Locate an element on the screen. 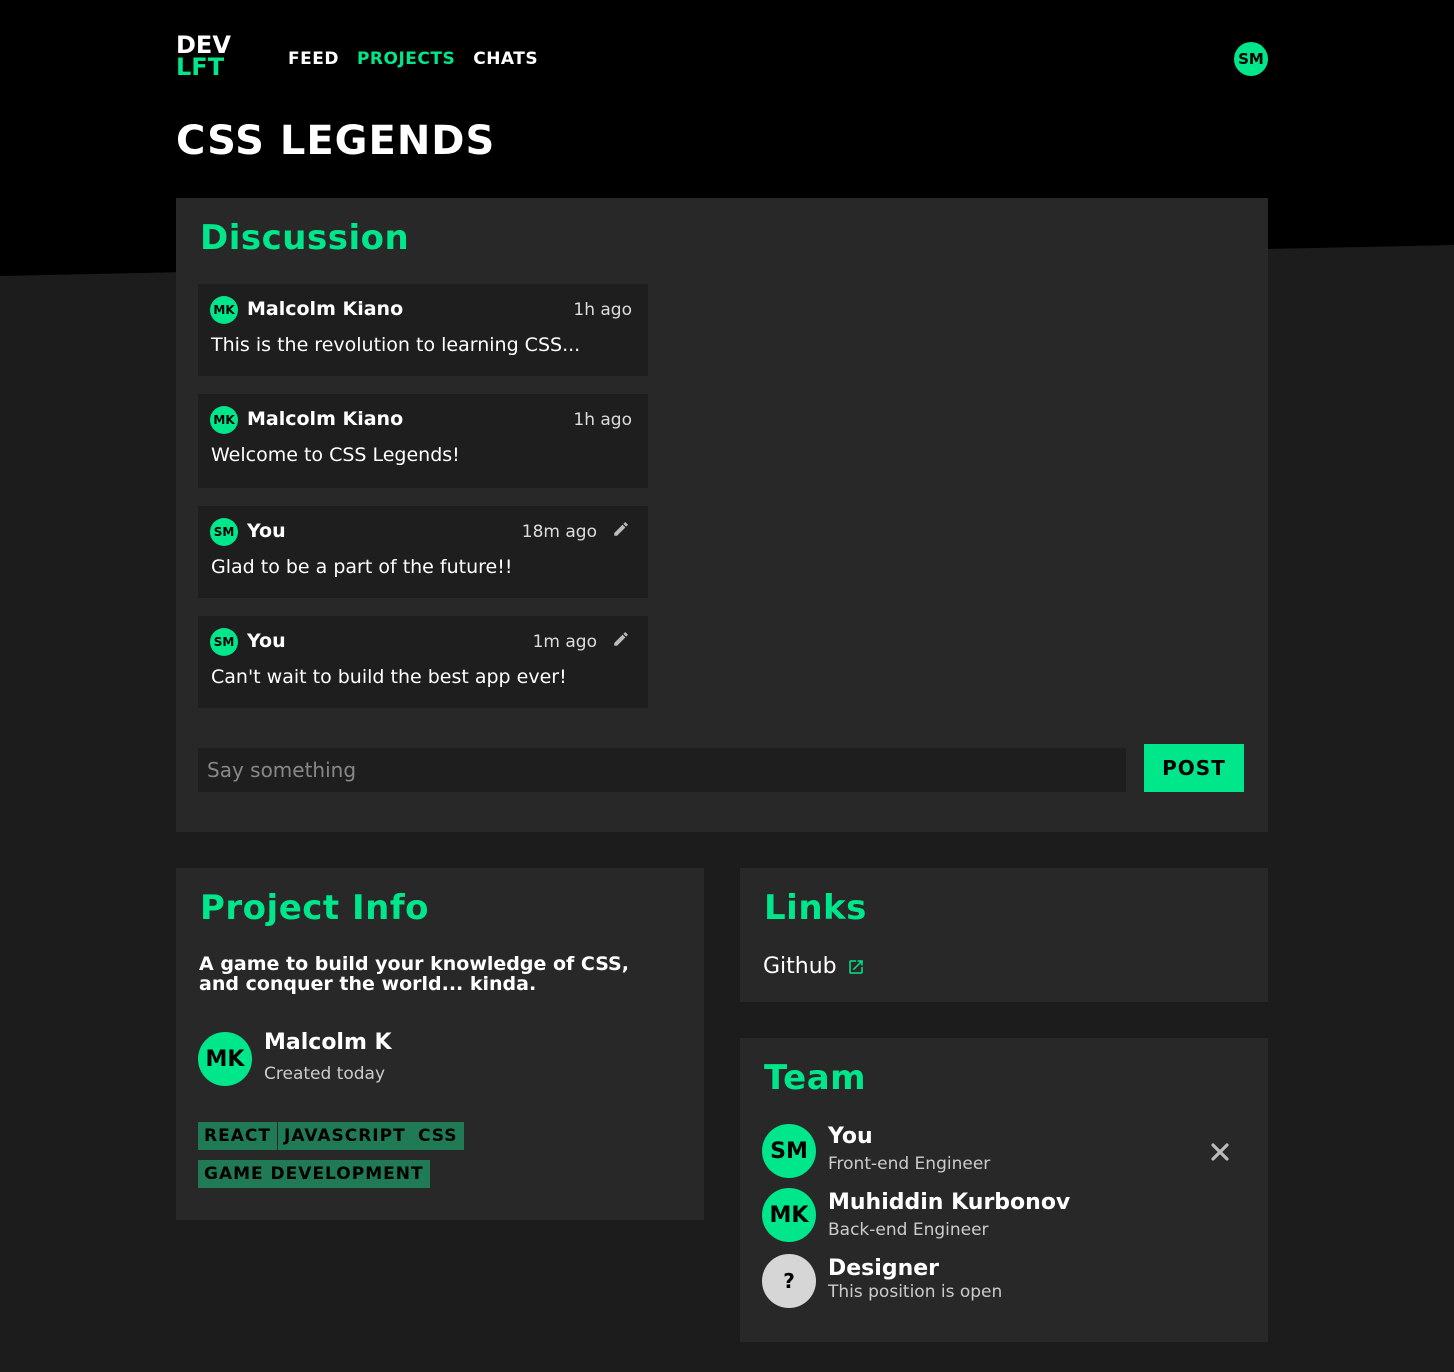 The width and height of the screenshot is (1454, 1372). post-button: POST is located at coordinates (1194, 768).